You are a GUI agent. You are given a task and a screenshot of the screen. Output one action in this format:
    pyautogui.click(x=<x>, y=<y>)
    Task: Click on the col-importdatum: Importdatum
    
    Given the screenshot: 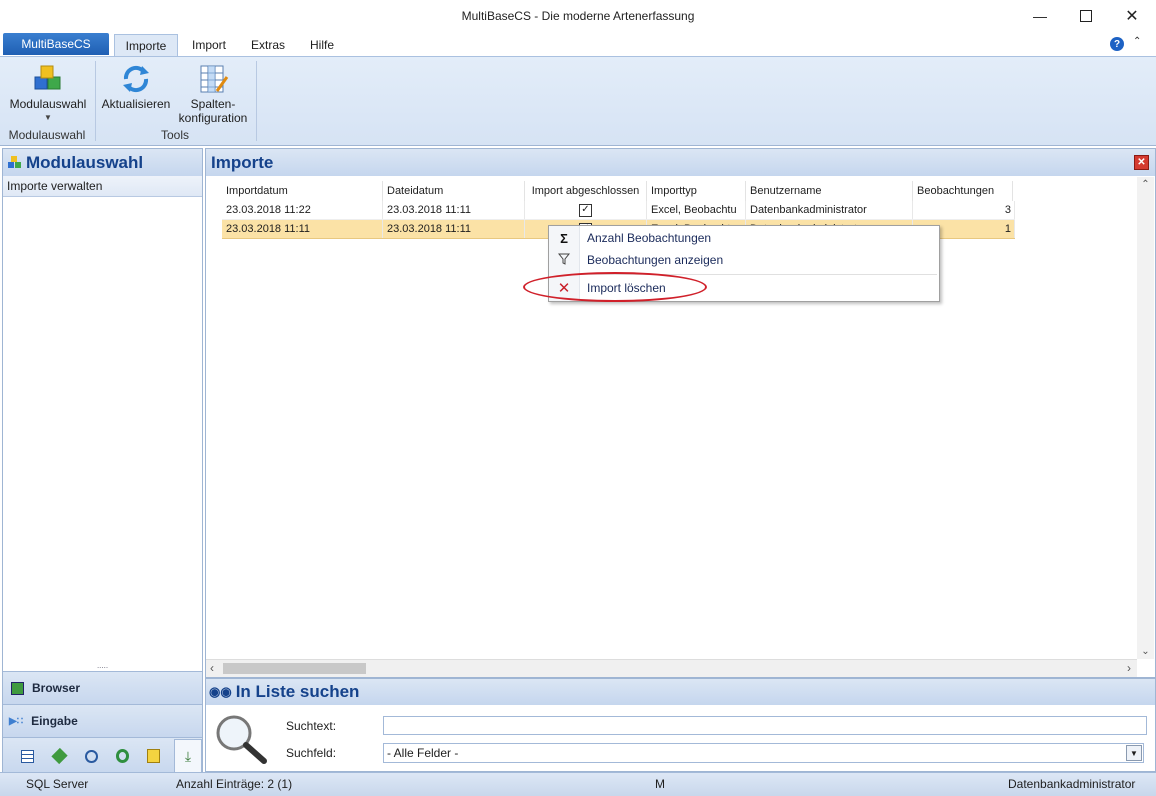 What is the action you would take?
    pyautogui.click(x=302, y=191)
    